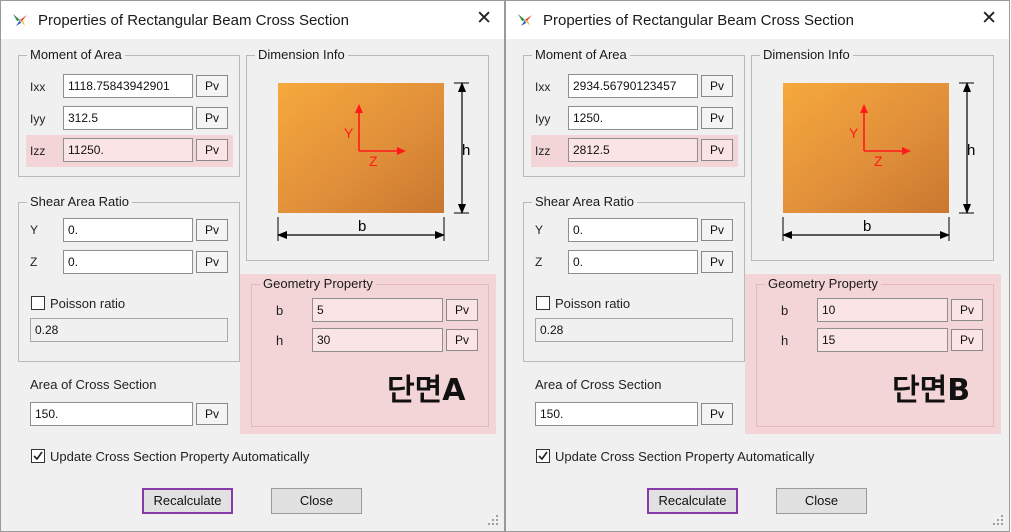 The width and height of the screenshot is (1011, 532). Describe the element at coordinates (931, 390) in the screenshot. I see `section-name-annotation: 단면B` at that location.